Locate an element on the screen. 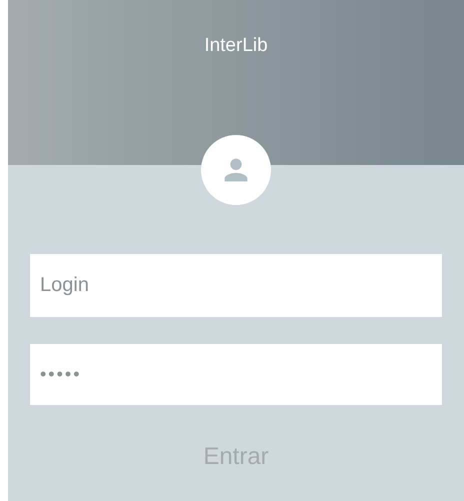 The width and height of the screenshot is (464, 501). login-field: Login is located at coordinates (236, 285).